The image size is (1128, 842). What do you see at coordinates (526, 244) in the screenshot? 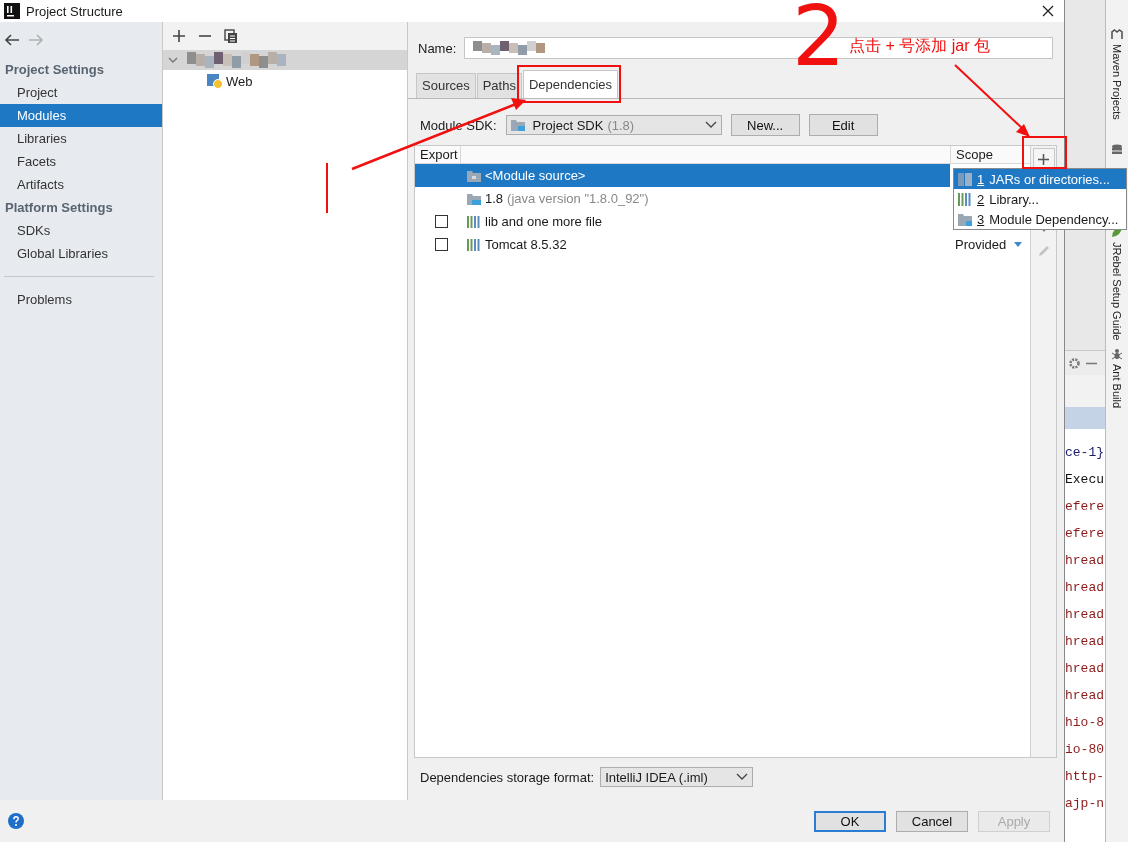
I see `dependency-name: Tomcat 8.5.32` at bounding box center [526, 244].